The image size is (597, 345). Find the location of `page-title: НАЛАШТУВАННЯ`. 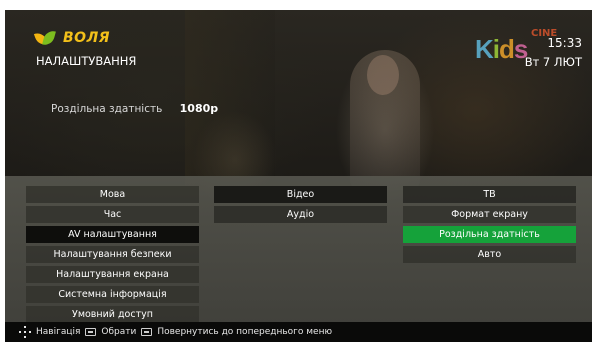

page-title: НАЛАШТУВАННЯ is located at coordinates (86, 61).